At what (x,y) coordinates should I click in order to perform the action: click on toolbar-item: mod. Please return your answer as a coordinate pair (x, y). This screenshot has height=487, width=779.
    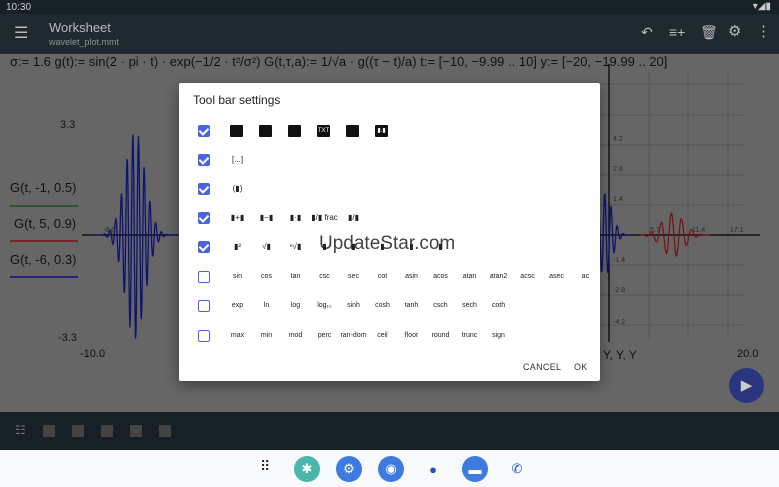
    Looking at the image, I should click on (295, 335).